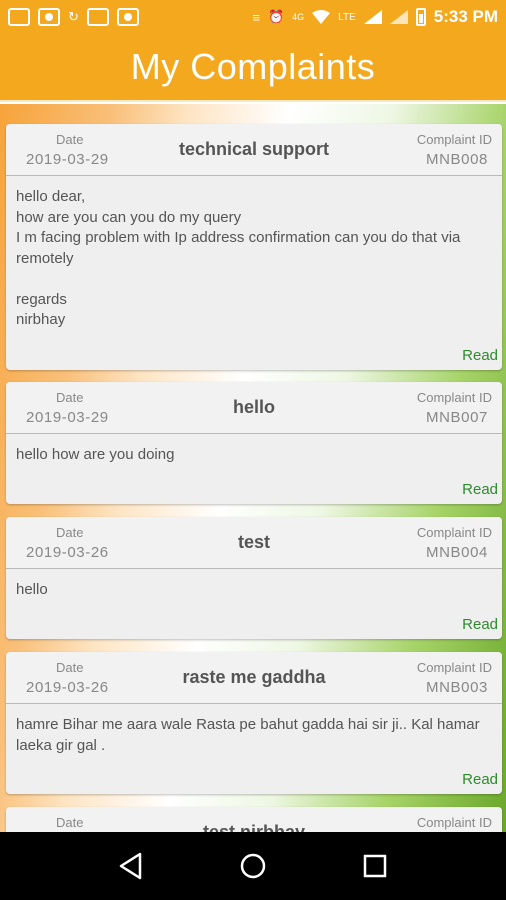 The image size is (506, 900). Describe the element at coordinates (298, 17) in the screenshot. I see `wifi-call-icon: 4G` at that location.